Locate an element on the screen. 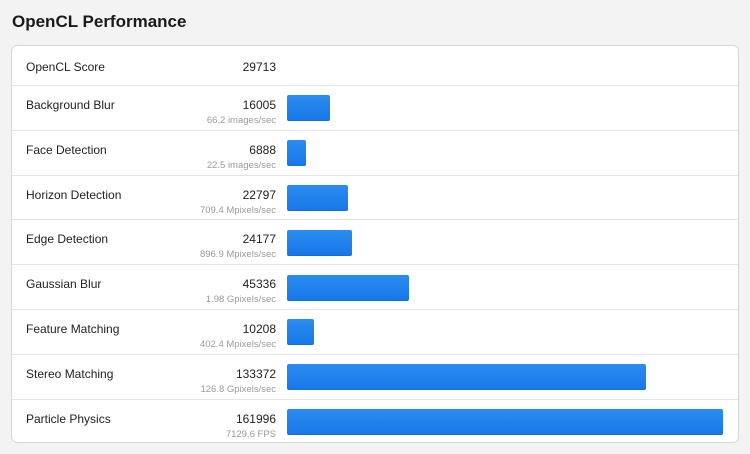 Image resolution: width=750 pixels, height=454 pixels. page-title: OpenCL Performance is located at coordinates (99, 21).